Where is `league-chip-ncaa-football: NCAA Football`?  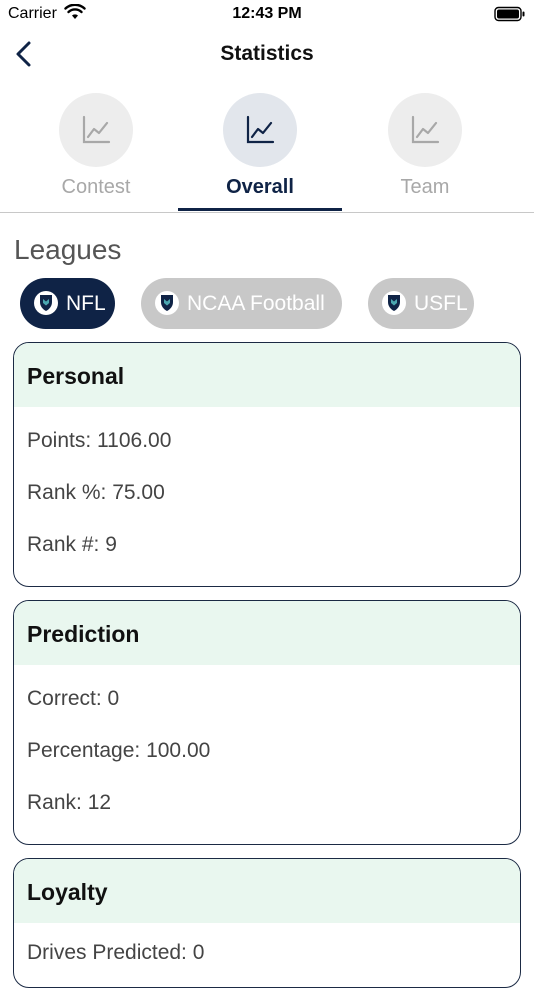 league-chip-ncaa-football: NCAA Football is located at coordinates (241, 303).